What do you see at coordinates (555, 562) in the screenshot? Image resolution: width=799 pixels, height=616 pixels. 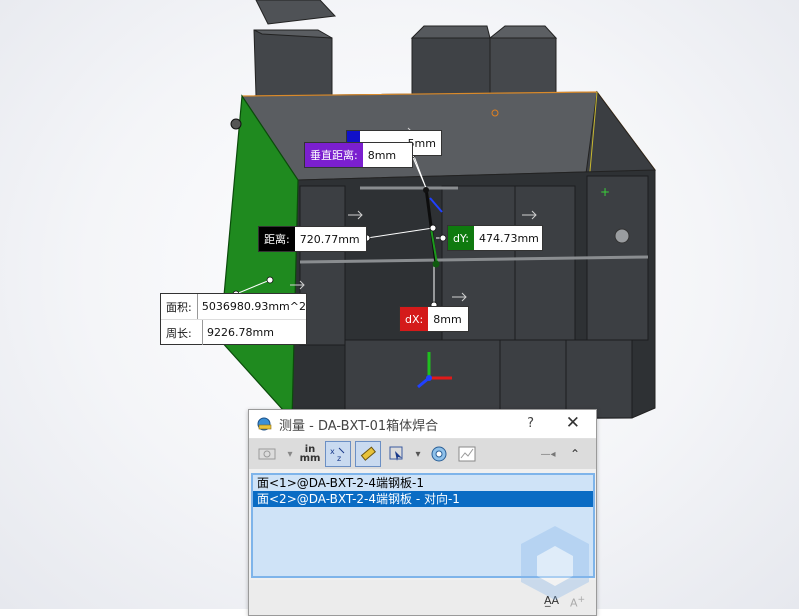 I see `watermark-logo` at bounding box center [555, 562].